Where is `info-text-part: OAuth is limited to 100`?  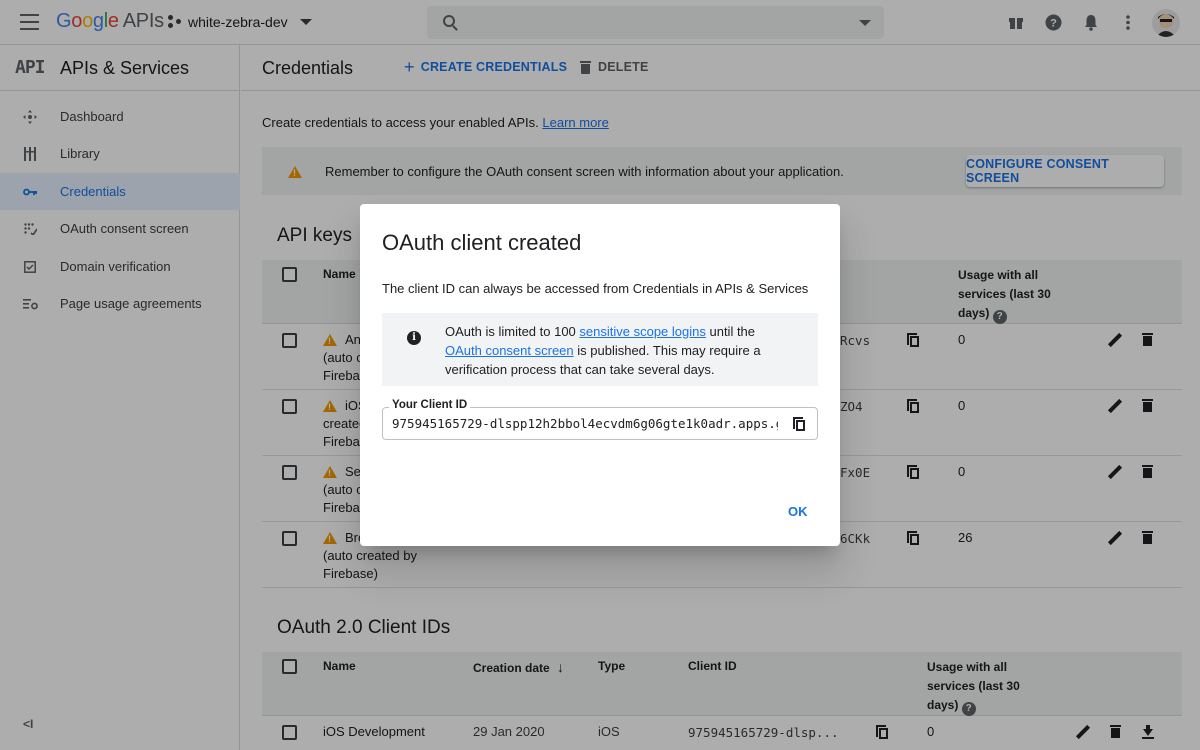 info-text-part: OAuth is limited to 100 is located at coordinates (512, 331).